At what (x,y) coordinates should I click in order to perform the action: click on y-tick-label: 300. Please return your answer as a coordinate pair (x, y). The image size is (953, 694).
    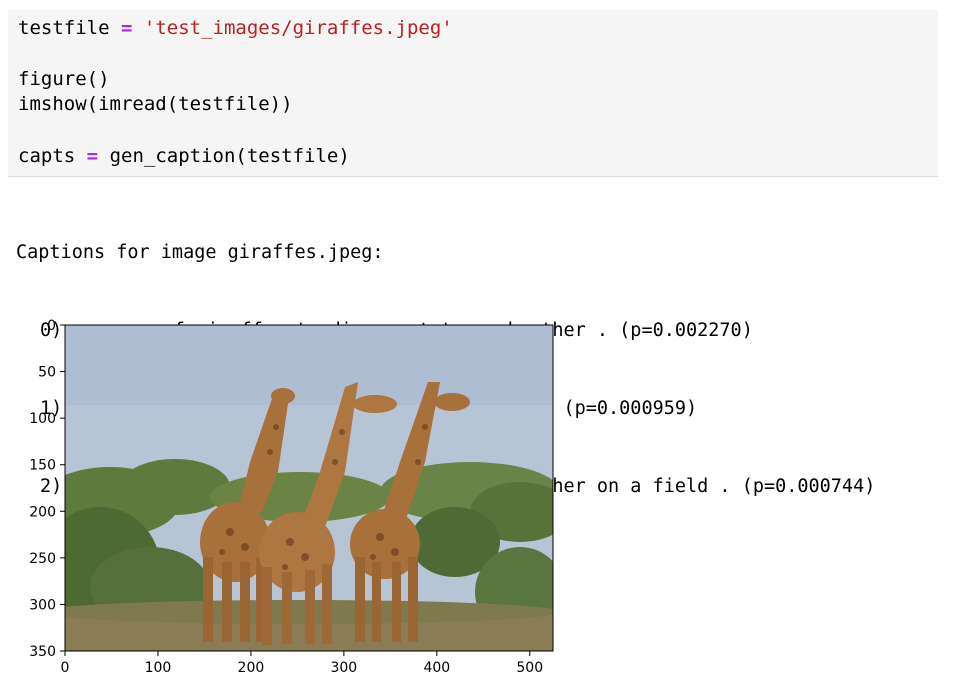
    Looking at the image, I should click on (42, 605).